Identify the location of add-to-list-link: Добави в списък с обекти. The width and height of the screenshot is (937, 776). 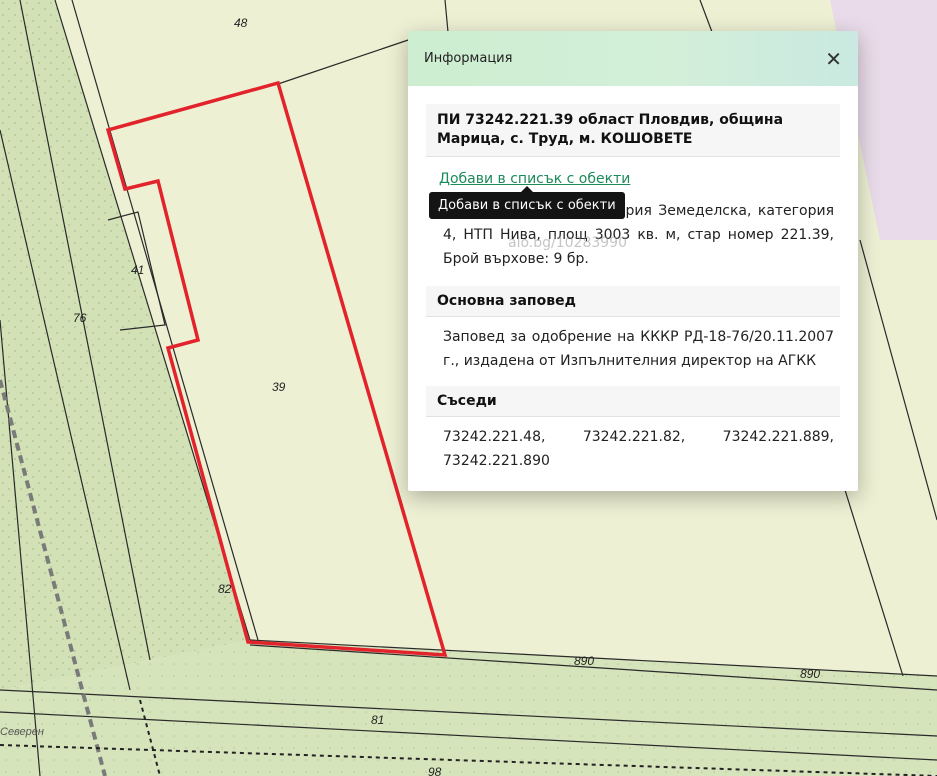
(534, 179).